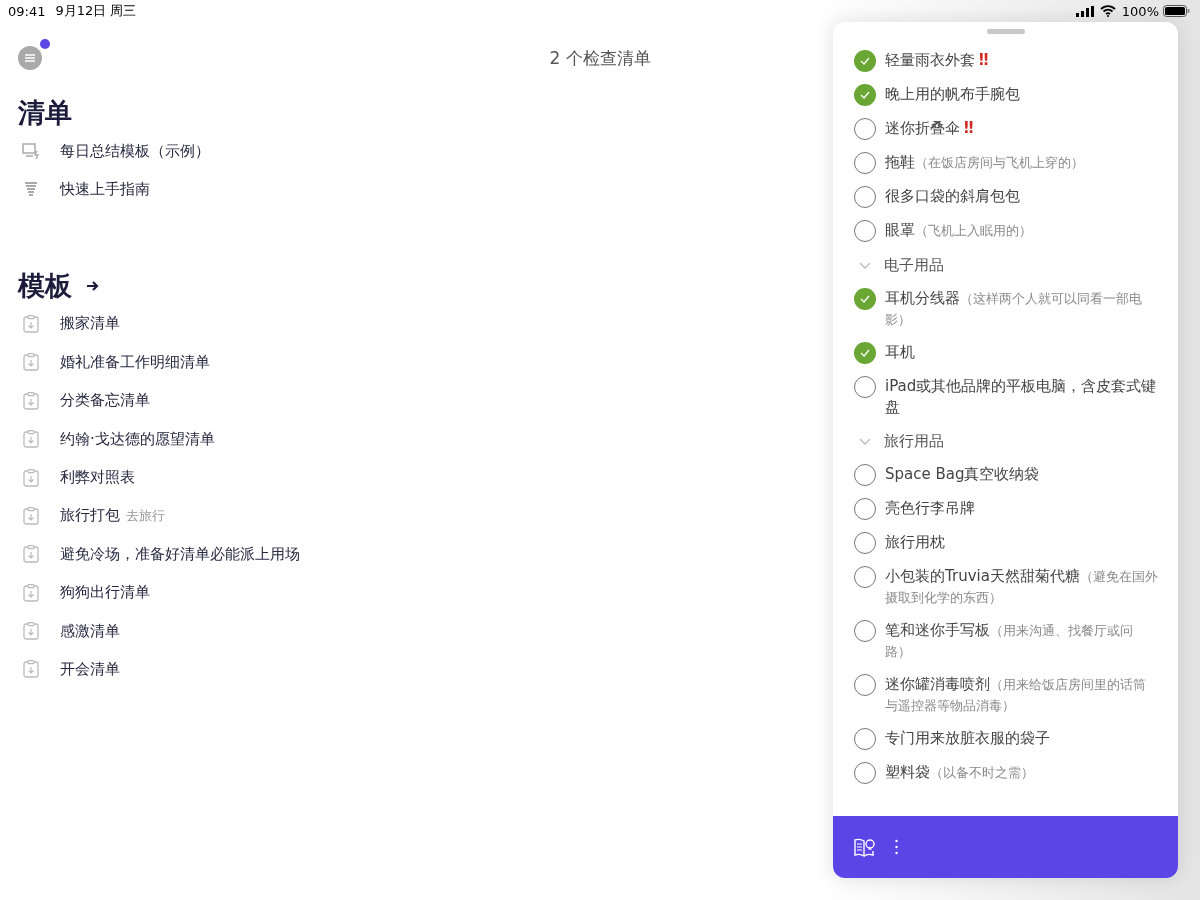  I want to click on template-item: 感激清单, so click(90, 631).